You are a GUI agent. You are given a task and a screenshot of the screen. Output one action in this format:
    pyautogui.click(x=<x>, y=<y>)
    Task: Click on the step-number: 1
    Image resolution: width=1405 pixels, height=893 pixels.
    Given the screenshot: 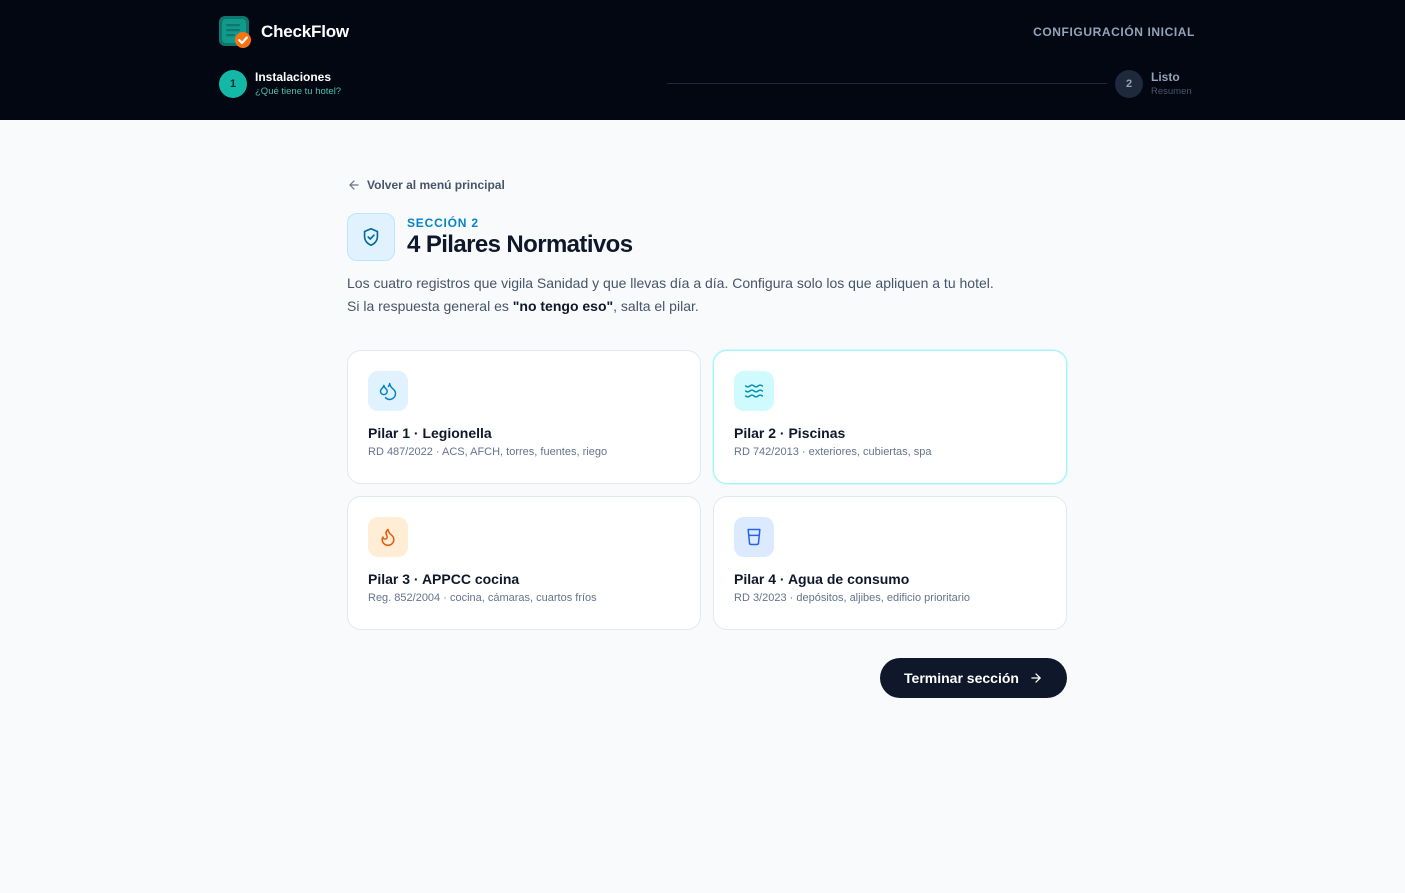 What is the action you would take?
    pyautogui.click(x=233, y=84)
    